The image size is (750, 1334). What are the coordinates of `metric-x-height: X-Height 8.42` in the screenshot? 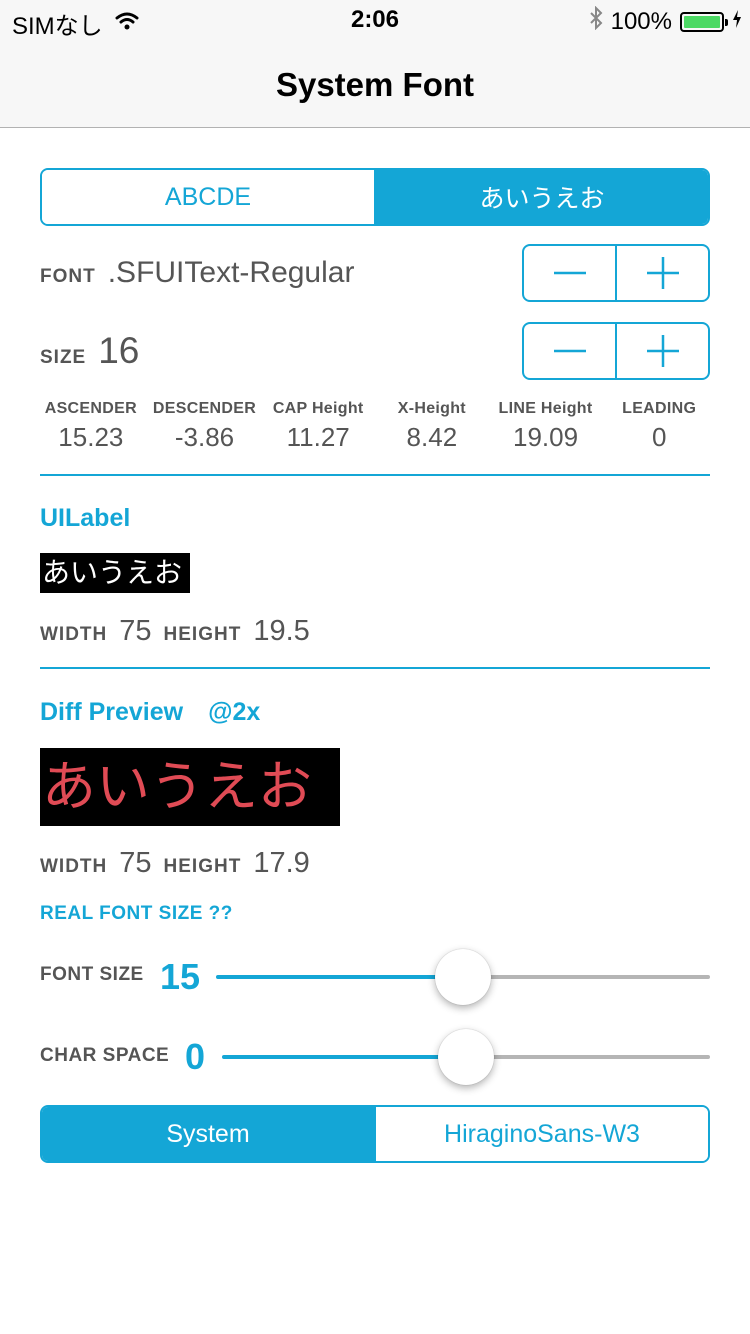 It's located at (432, 426).